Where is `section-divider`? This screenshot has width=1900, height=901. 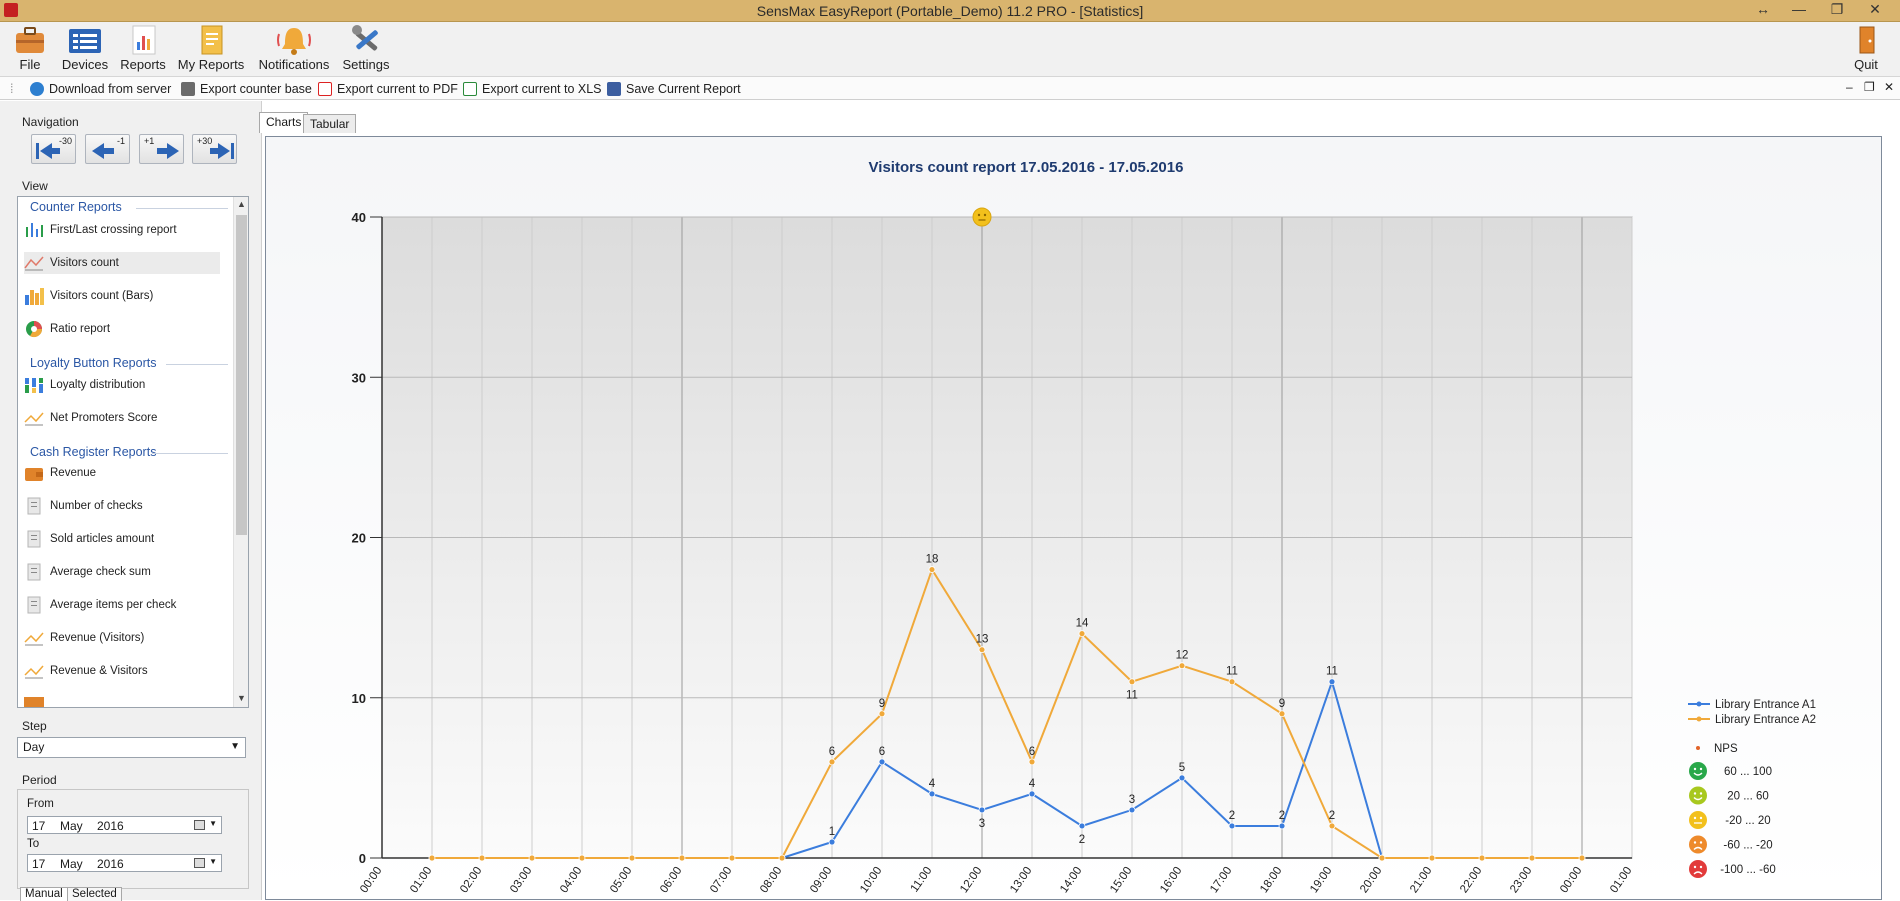
section-divider is located at coordinates (197, 364).